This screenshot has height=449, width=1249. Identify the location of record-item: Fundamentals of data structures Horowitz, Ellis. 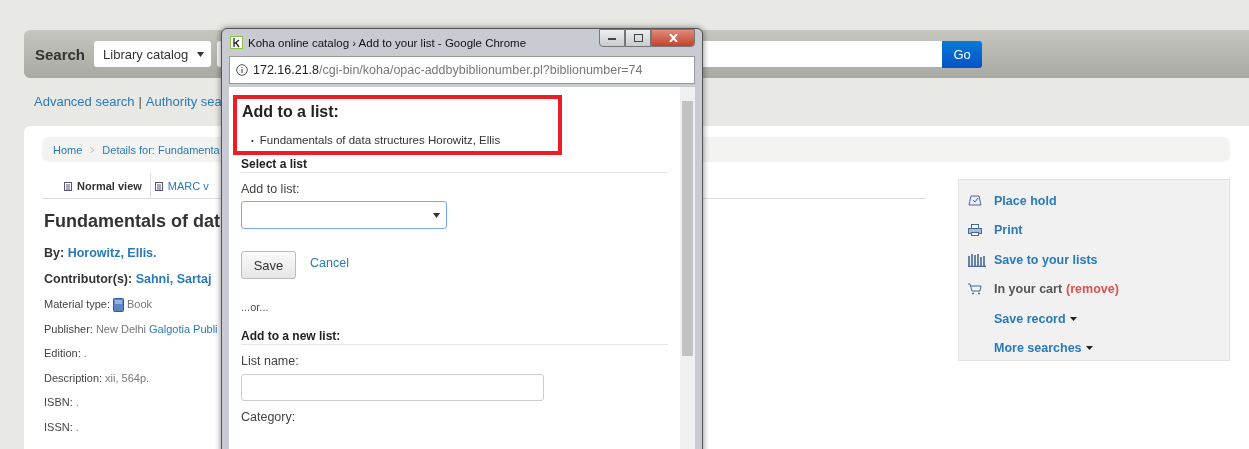
(380, 140).